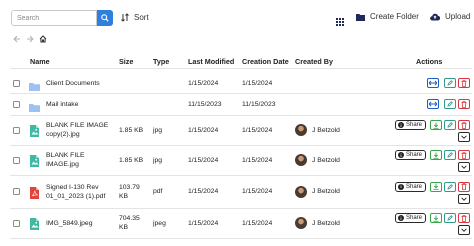 This screenshot has height=246, width=474. I want to click on file-type: jpg, so click(158, 130).